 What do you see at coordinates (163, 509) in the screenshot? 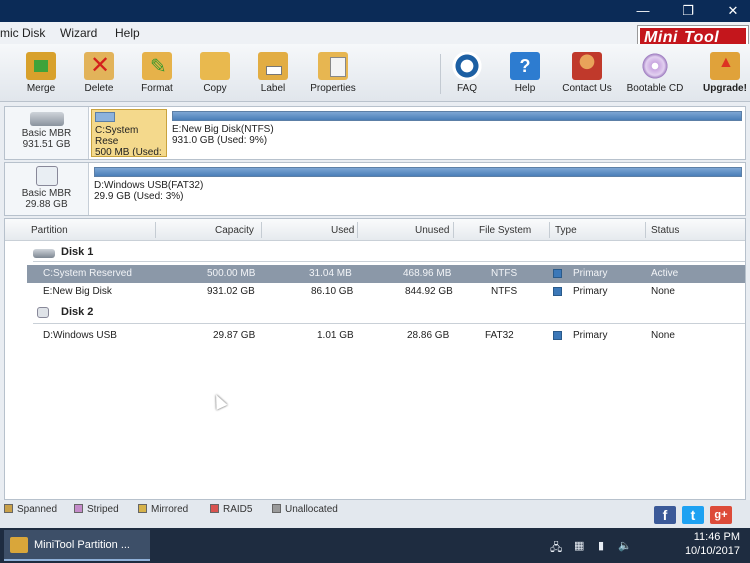
I see `legend-mirrored: Mirrored` at bounding box center [163, 509].